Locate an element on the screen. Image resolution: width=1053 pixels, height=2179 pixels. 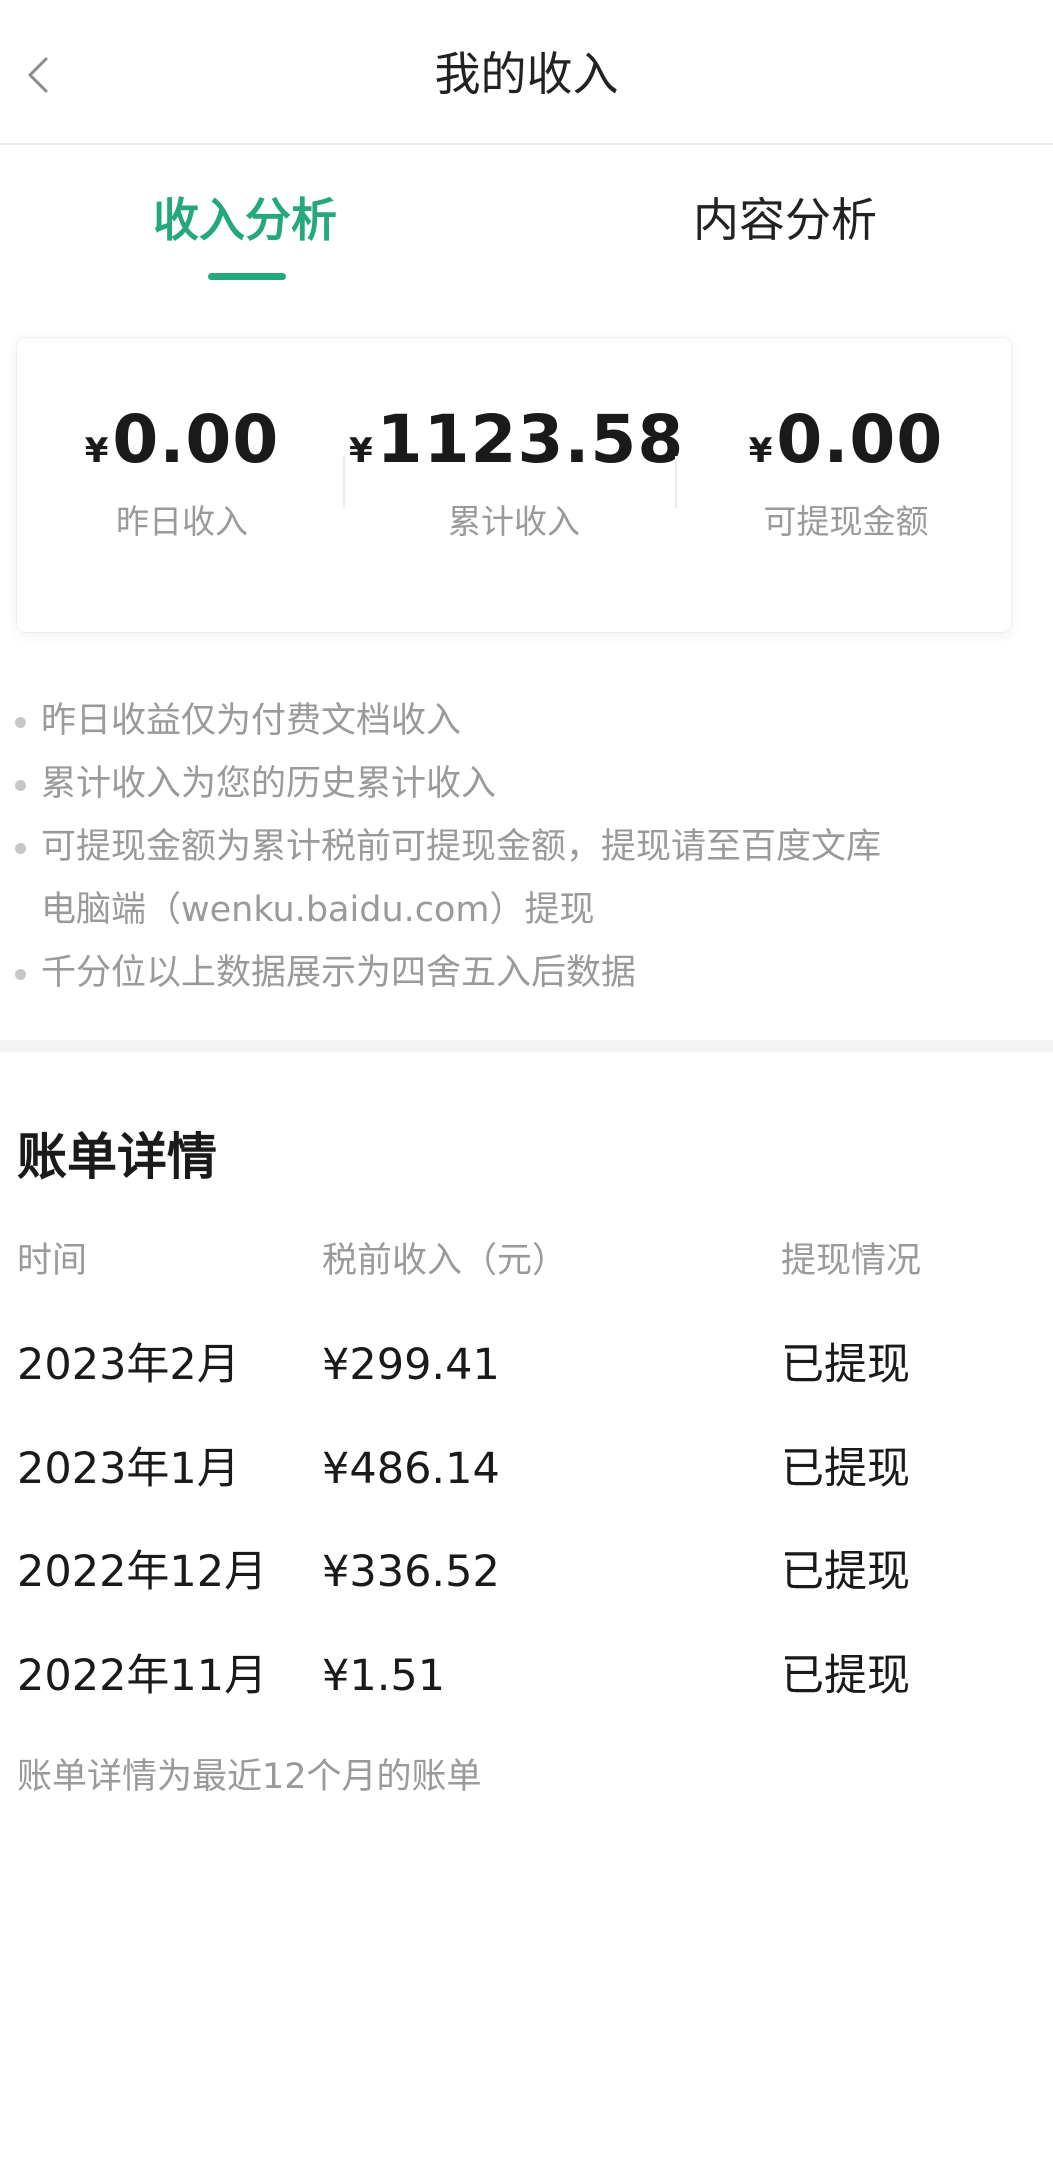
yesterday-income-label: 昨日收入 is located at coordinates (182, 521).